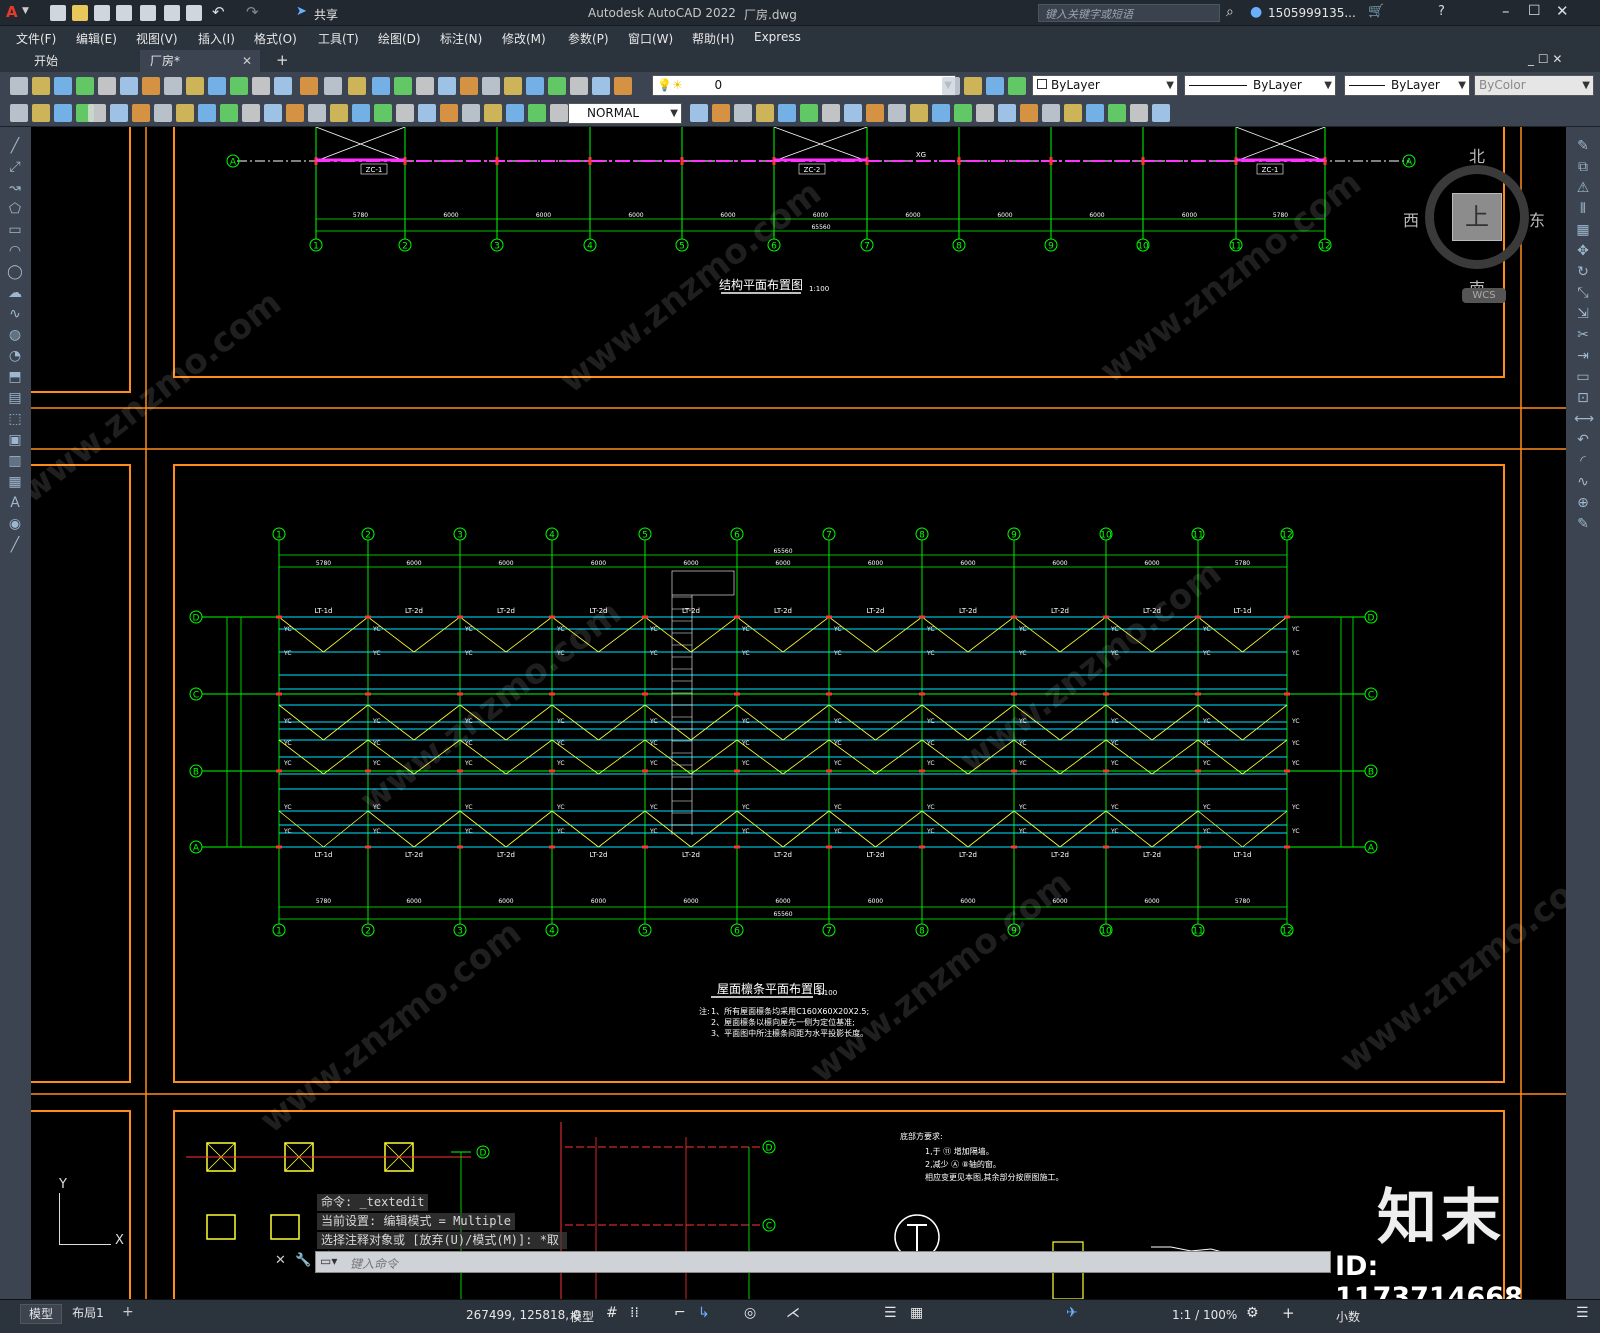 The width and height of the screenshot is (1600, 1333). What do you see at coordinates (1230, 12) in the screenshot?
I see `search-icon: ⌕` at bounding box center [1230, 12].